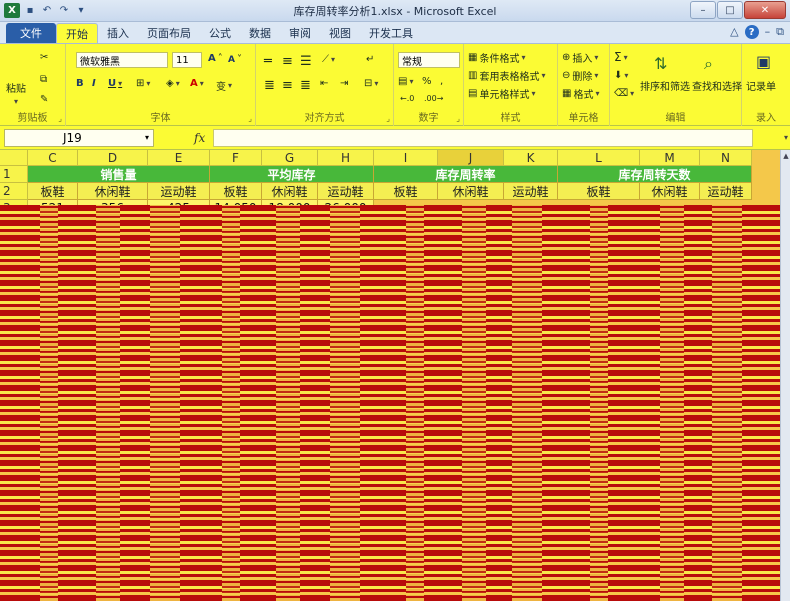 The height and width of the screenshot is (601, 790). What do you see at coordinates (371, 83) in the screenshot?
I see `merge-center-icon: ⊟ ▾` at bounding box center [371, 83].